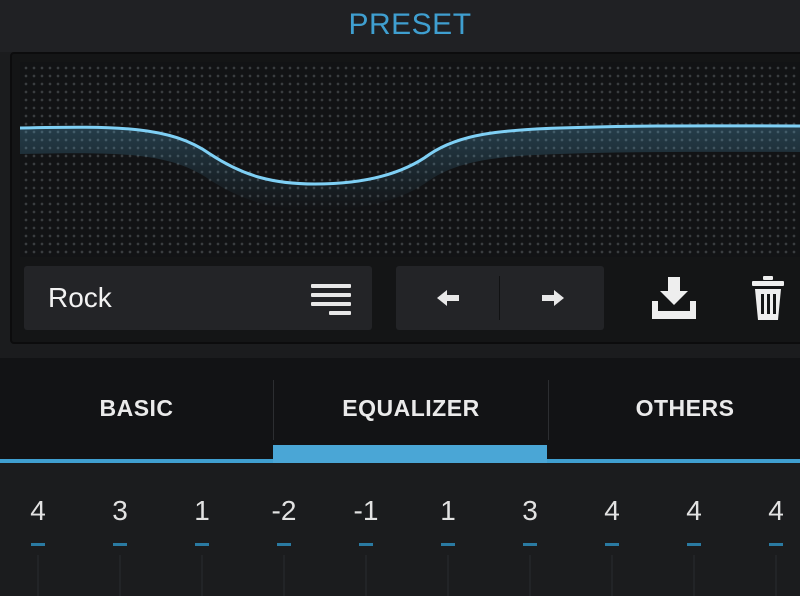 The image size is (800, 596). I want to click on next-preset-button, so click(552, 298).